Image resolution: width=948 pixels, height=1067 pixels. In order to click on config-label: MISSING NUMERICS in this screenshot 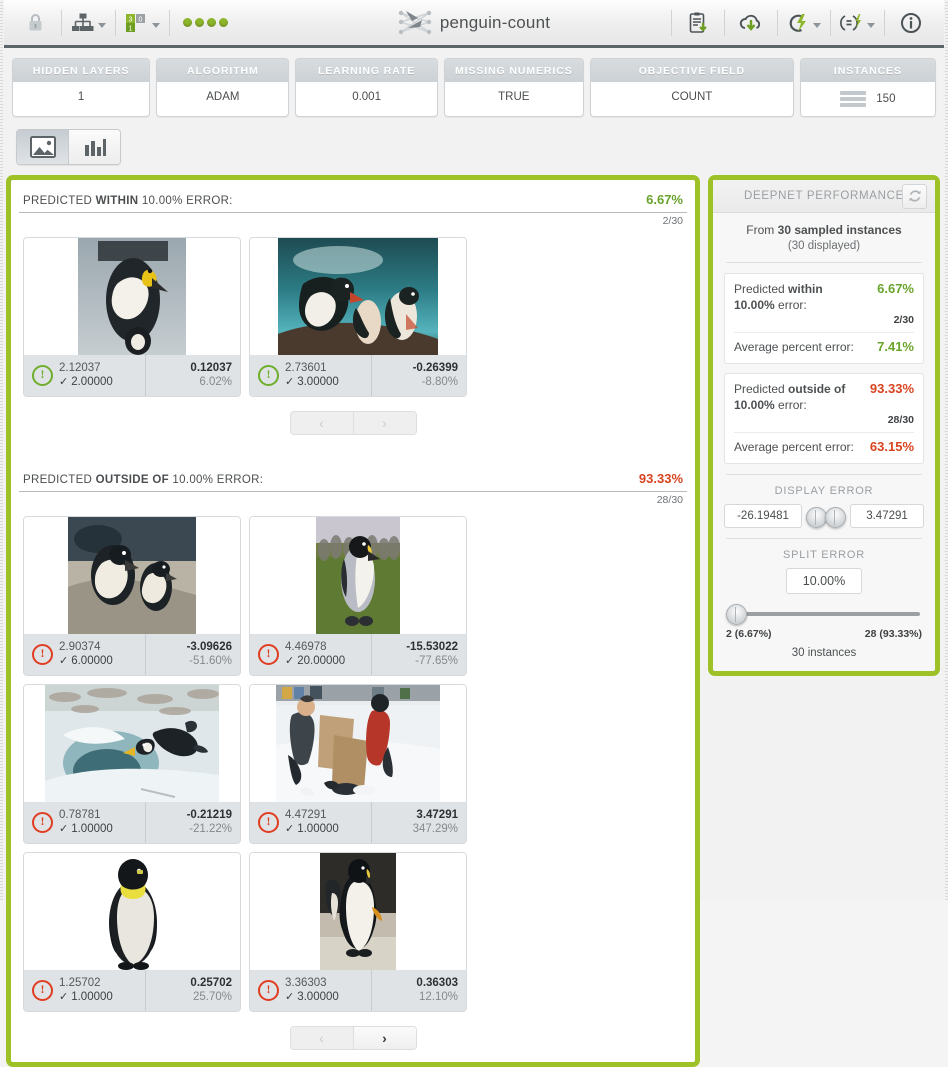, I will do `click(513, 70)`.